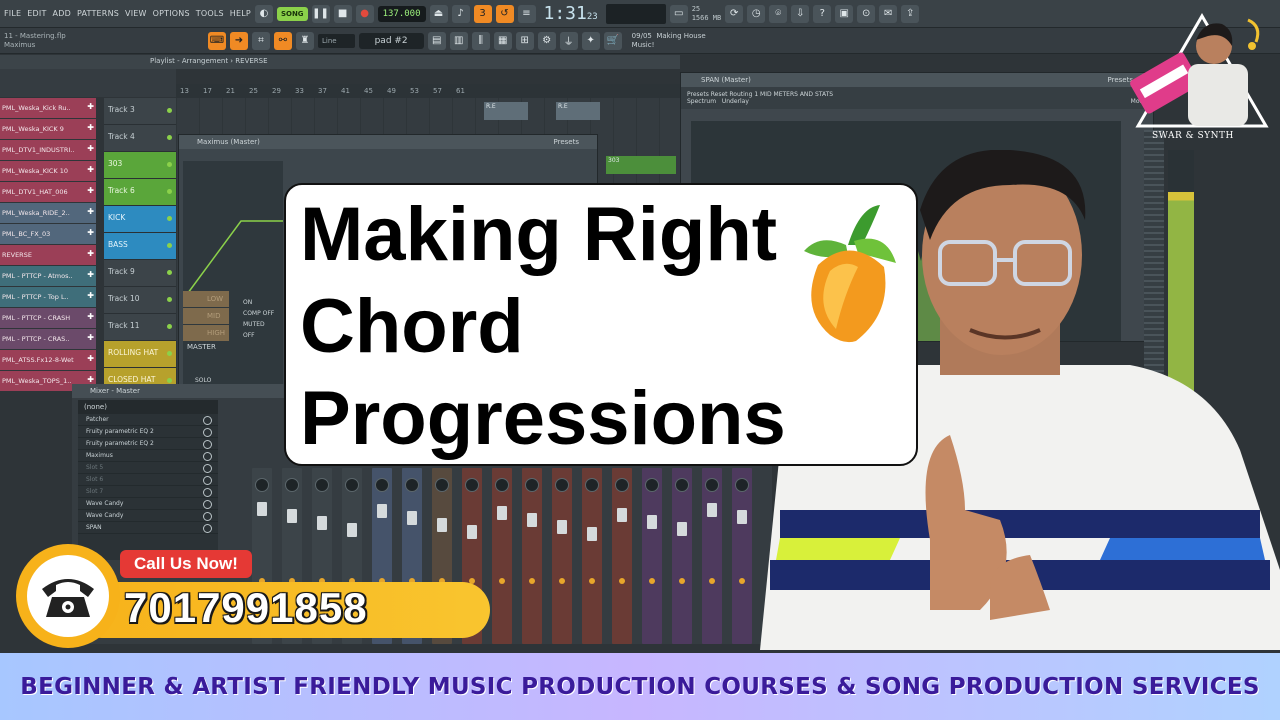 The height and width of the screenshot is (720, 1280). Describe the element at coordinates (438, 13) in the screenshot. I see `metronome-icon: ⏏` at that location.